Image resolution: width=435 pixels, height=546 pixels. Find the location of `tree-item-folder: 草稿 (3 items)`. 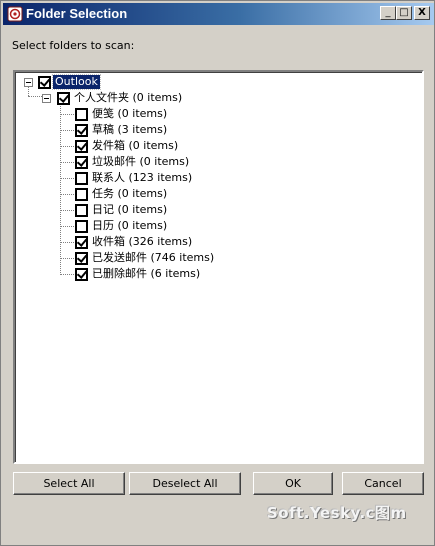

tree-item-folder: 草稿 (3 items) is located at coordinates (129, 130).